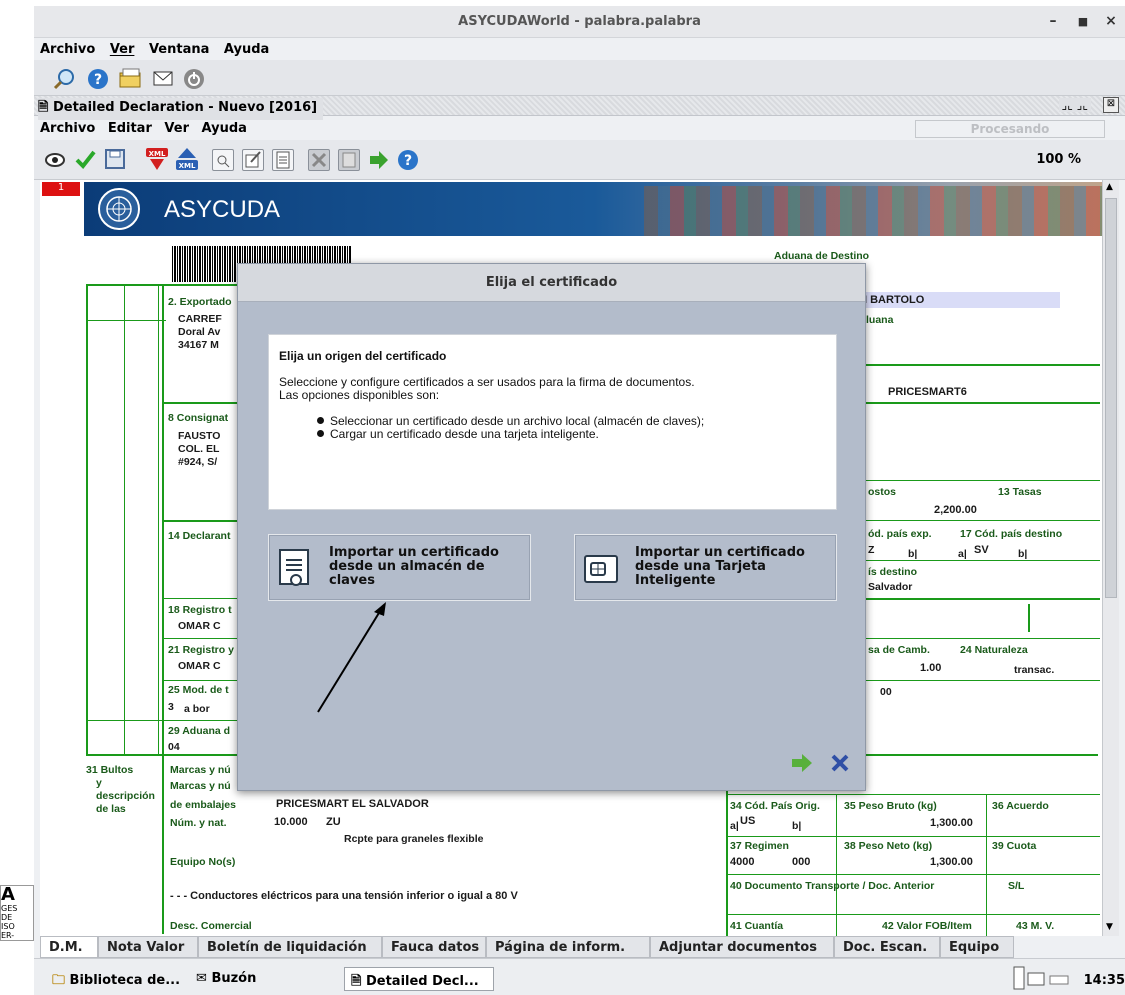  Describe the element at coordinates (224, 128) in the screenshot. I see `inner-menu-ayuda: Ayuda` at that location.